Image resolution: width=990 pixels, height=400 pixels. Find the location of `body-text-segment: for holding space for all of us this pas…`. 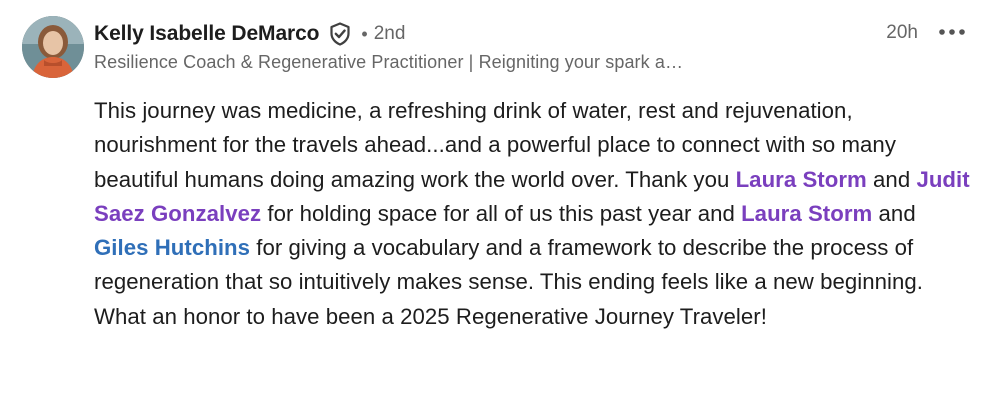

body-text-segment: for holding space for all of us this pas… is located at coordinates (501, 213).